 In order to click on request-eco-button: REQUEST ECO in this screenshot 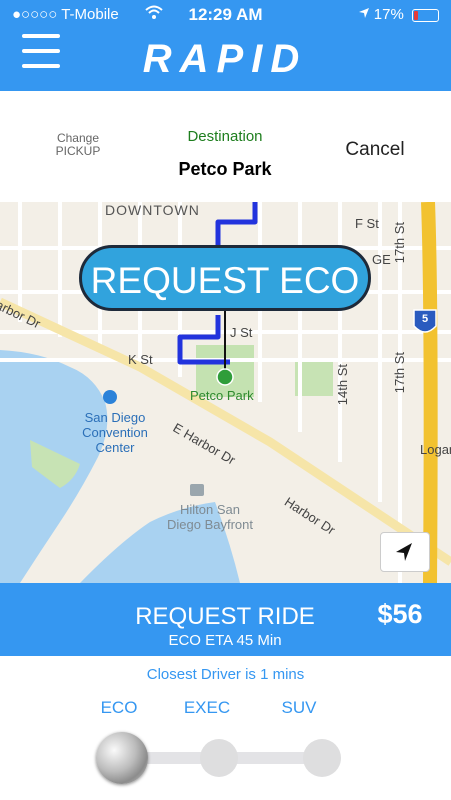, I will do `click(225, 278)`.